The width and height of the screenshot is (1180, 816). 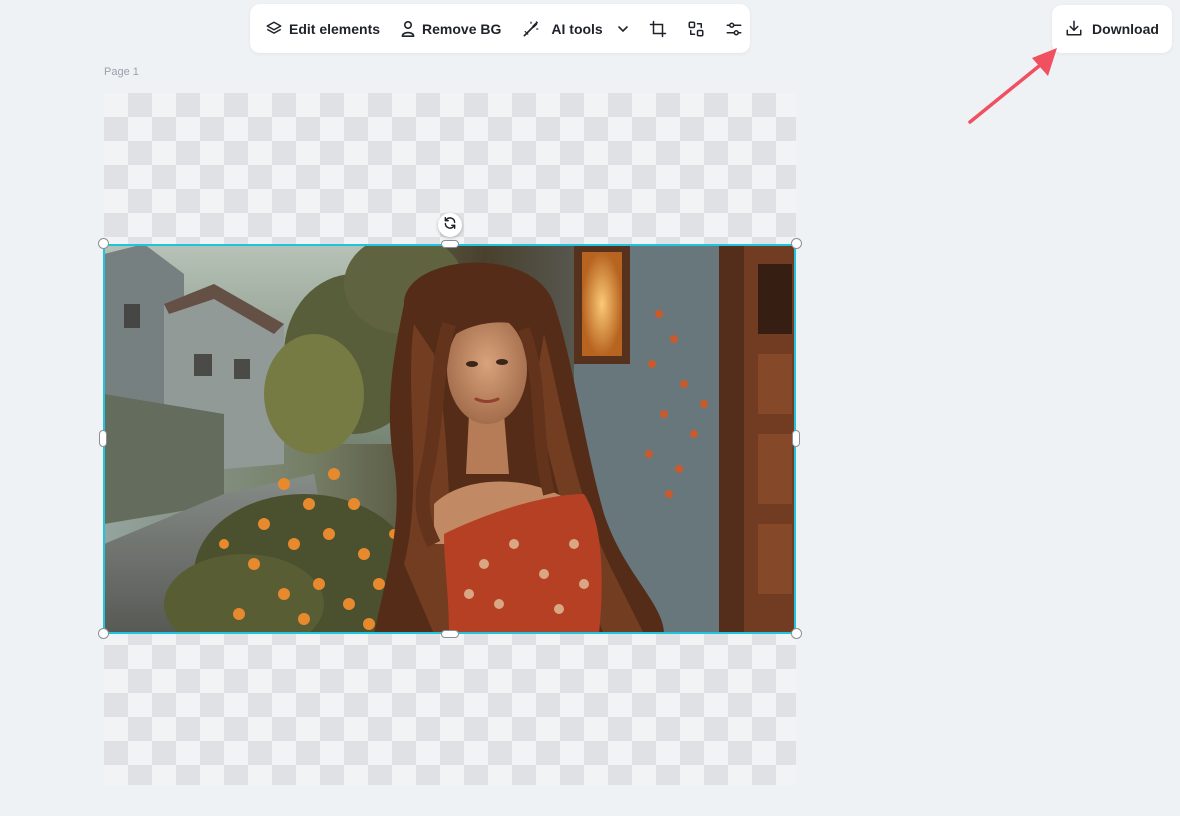 I want to click on rotate-icon, so click(x=450, y=225).